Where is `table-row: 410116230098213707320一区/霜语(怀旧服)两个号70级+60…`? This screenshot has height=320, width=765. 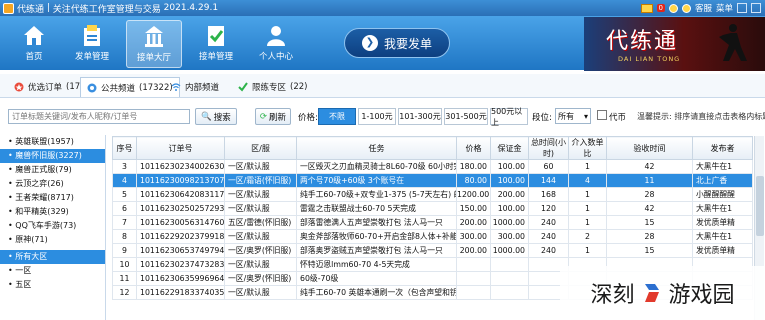 table-row: 410116230098213707320一区/霜语(怀旧服)两个号70级+60… is located at coordinates (432, 180).